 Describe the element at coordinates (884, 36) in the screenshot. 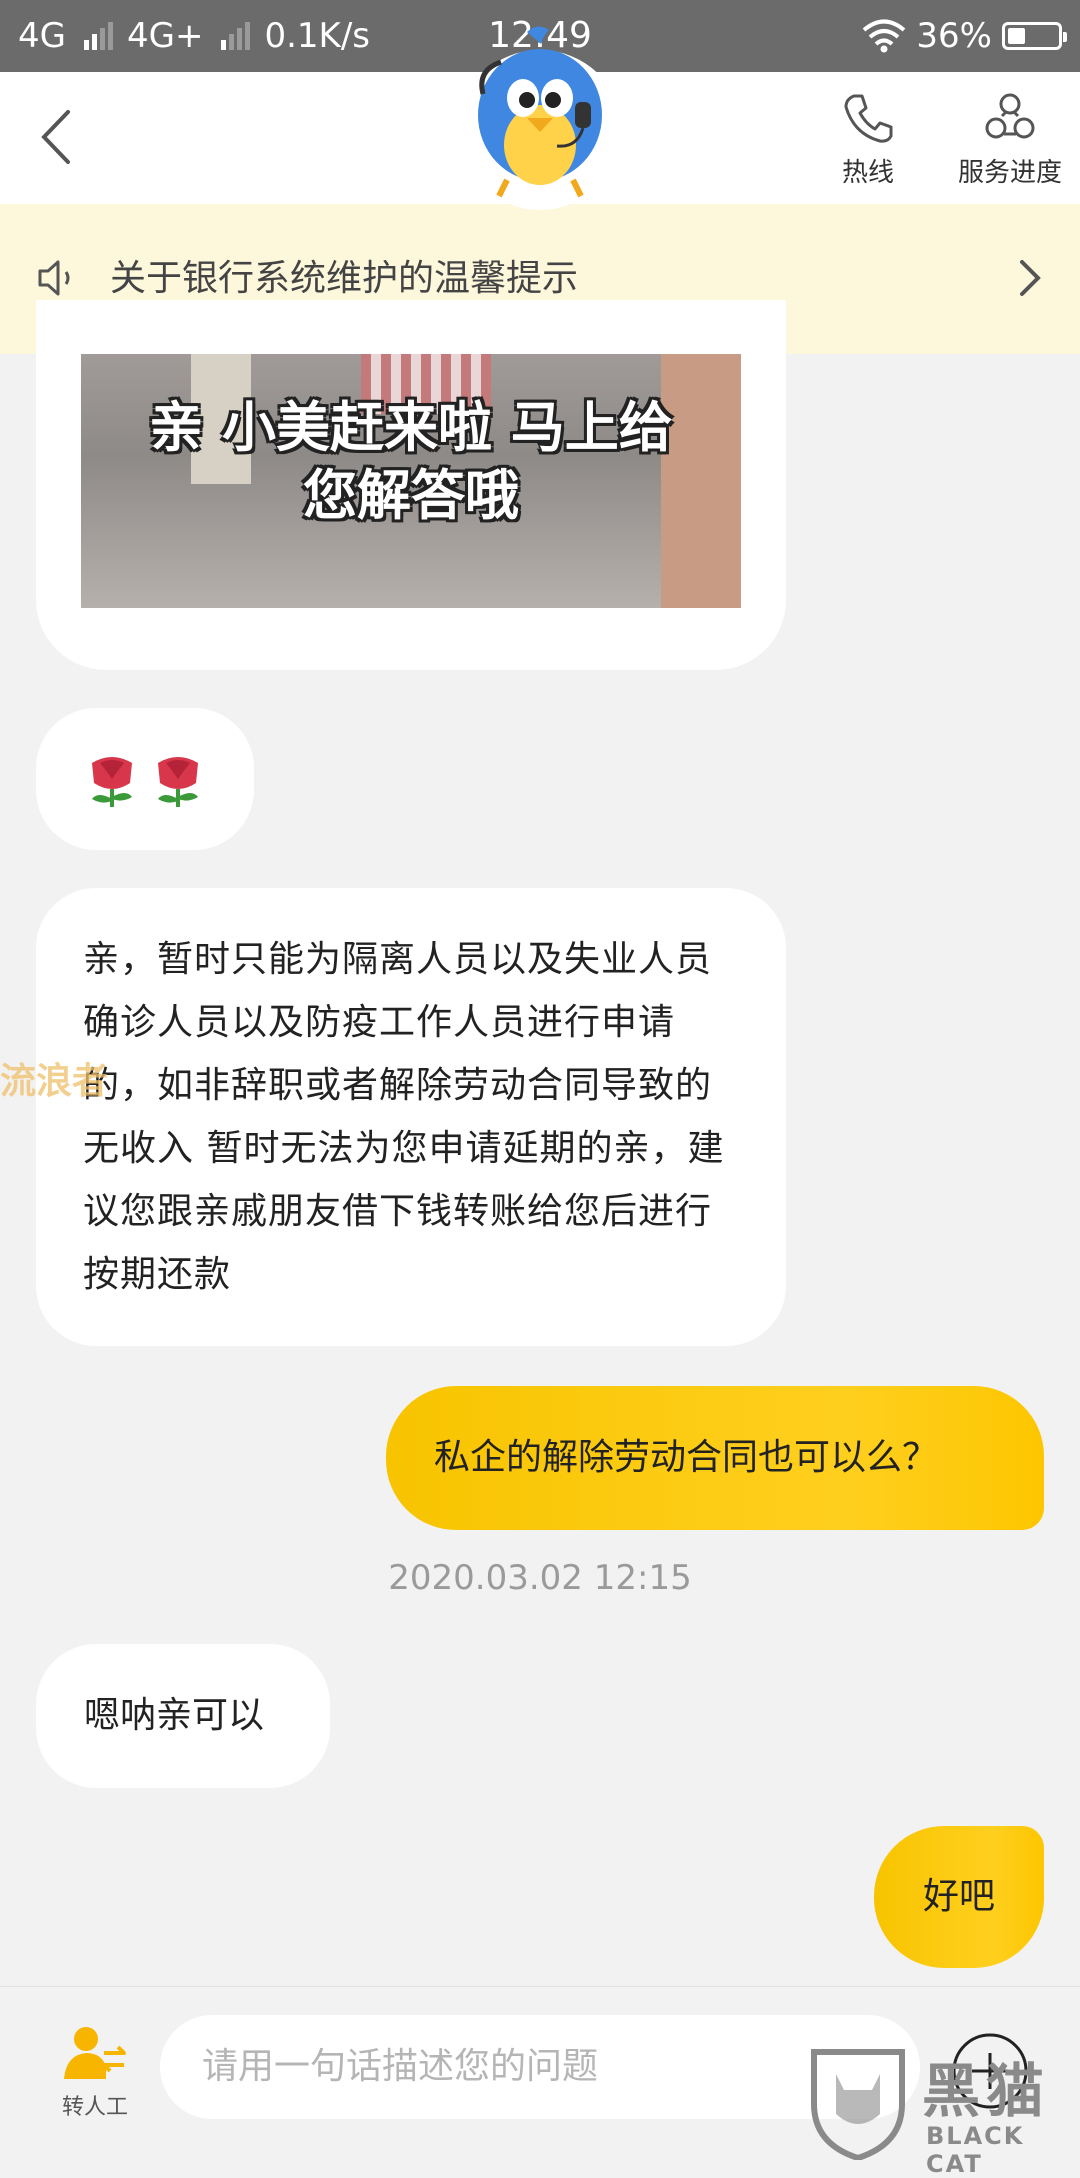

I see `wifi-icon` at that location.